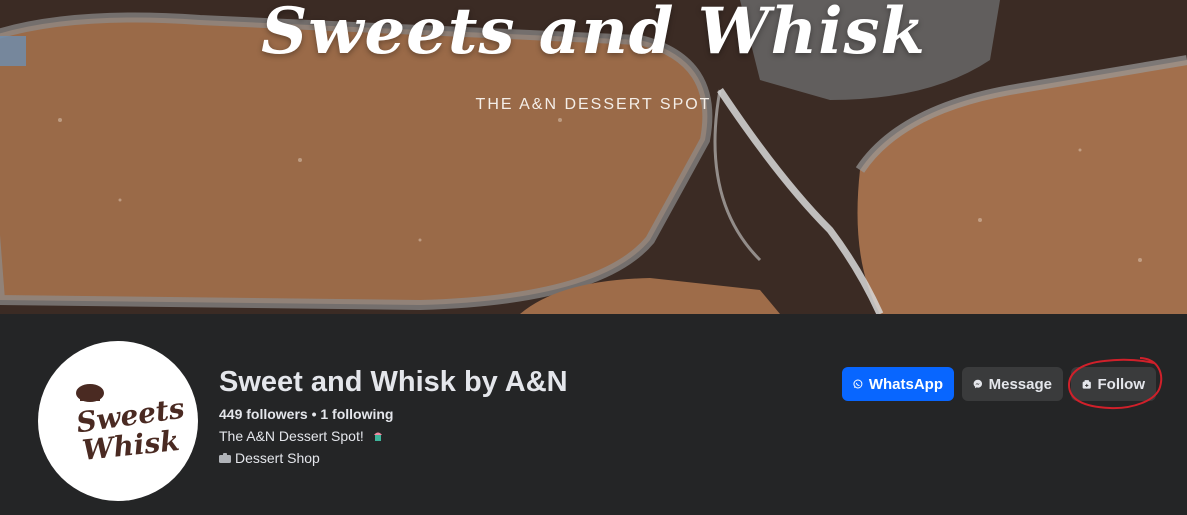  I want to click on message-label: Message, so click(1020, 384).